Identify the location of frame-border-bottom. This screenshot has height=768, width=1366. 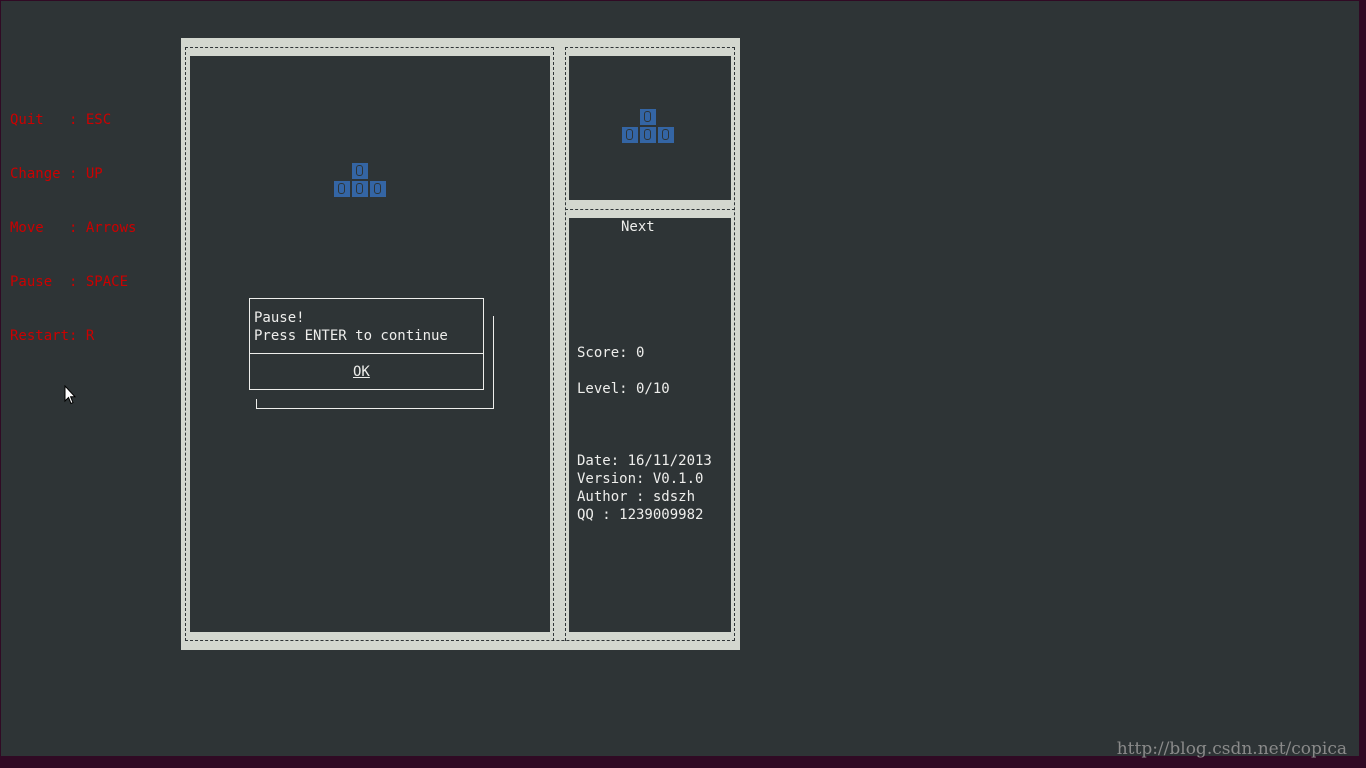
(460, 640).